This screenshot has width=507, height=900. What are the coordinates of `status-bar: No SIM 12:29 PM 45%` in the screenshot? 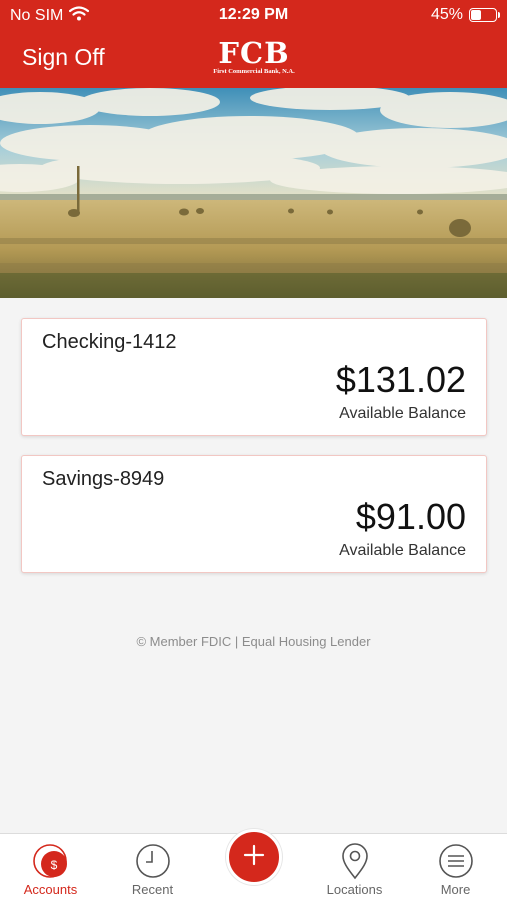 It's located at (253, 16).